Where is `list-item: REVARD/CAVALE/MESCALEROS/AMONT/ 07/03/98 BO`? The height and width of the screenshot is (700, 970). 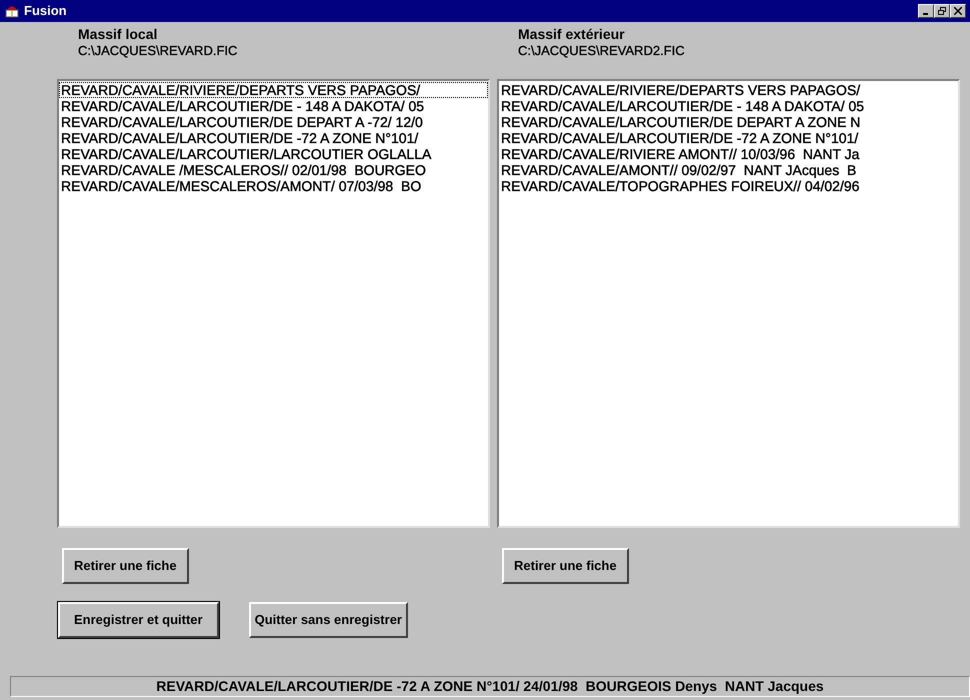
list-item: REVARD/CAVALE/MESCALEROS/AMONT/ 07/03/98 BO is located at coordinates (273, 186).